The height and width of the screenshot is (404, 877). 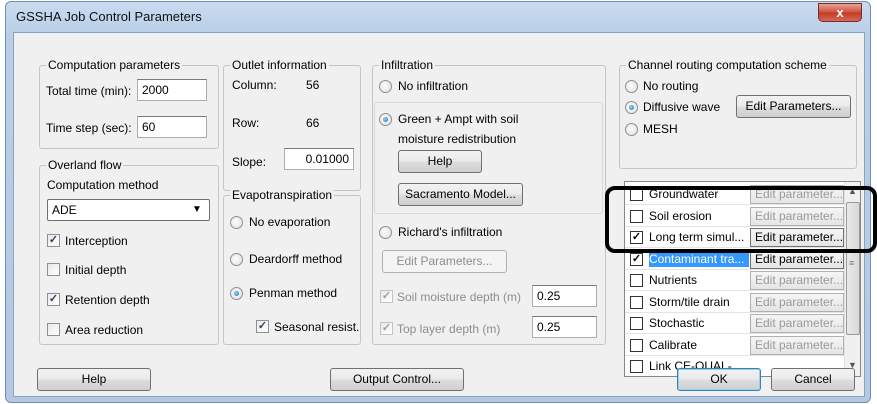 I want to click on top-layer-depth-checkbox: ✓, so click(x=386, y=328).